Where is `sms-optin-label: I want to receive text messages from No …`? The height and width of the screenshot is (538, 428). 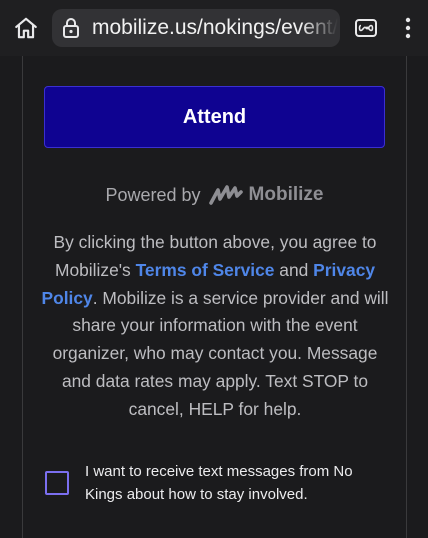
sms-optin-label: I want to receive text messages from No … is located at coordinates (219, 483).